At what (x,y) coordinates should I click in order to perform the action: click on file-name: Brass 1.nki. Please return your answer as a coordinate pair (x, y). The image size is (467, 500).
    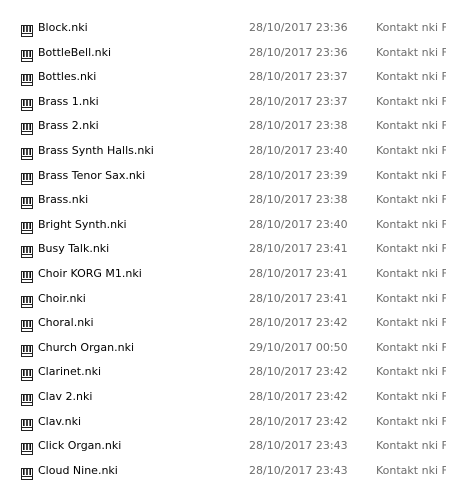
    Looking at the image, I should click on (68, 101).